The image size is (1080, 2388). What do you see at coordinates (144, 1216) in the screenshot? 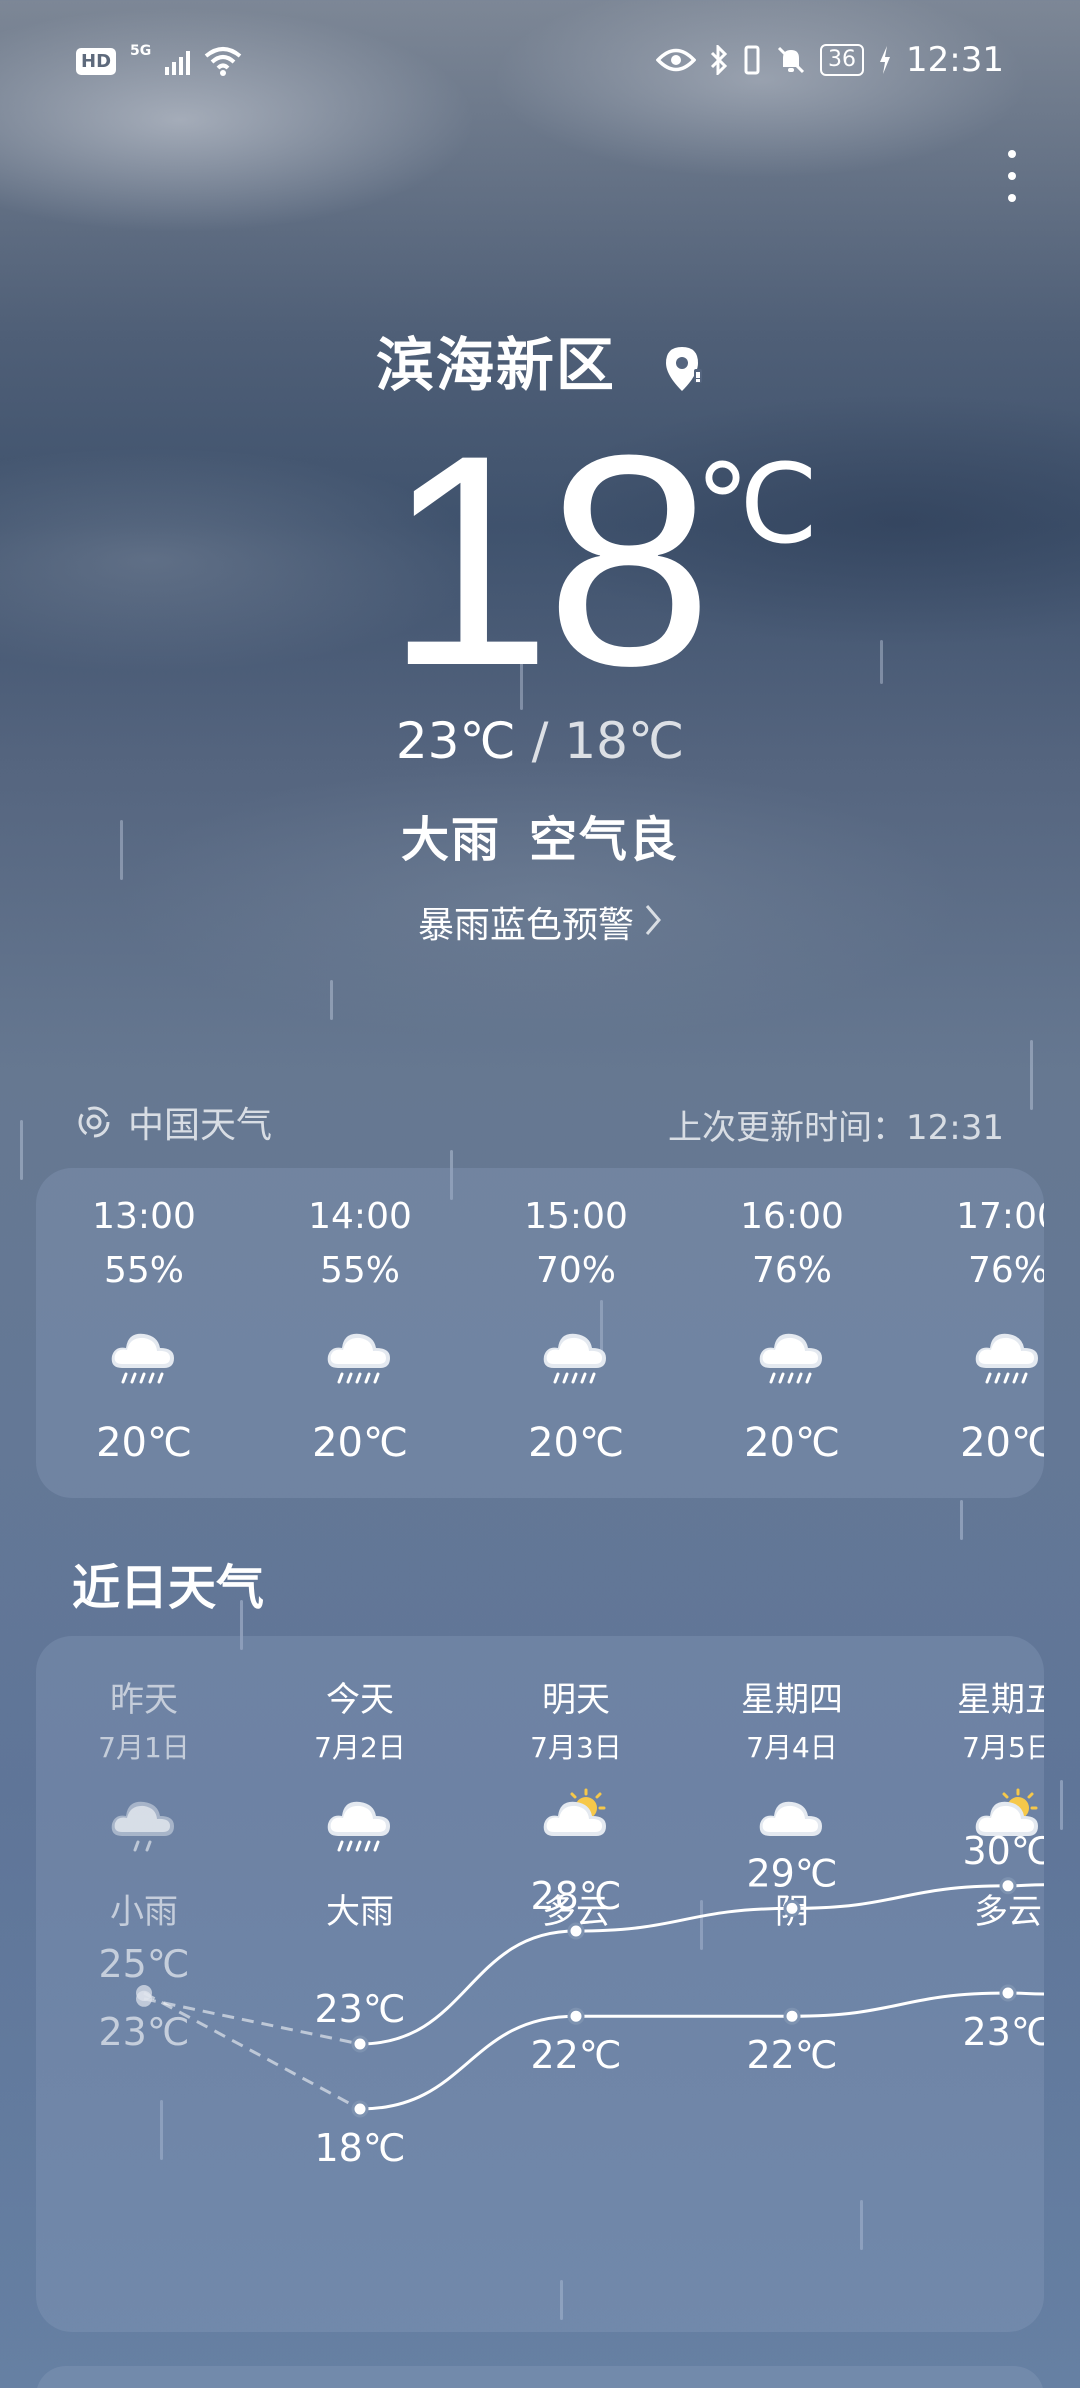
I see `hour-time: 13:00` at bounding box center [144, 1216].